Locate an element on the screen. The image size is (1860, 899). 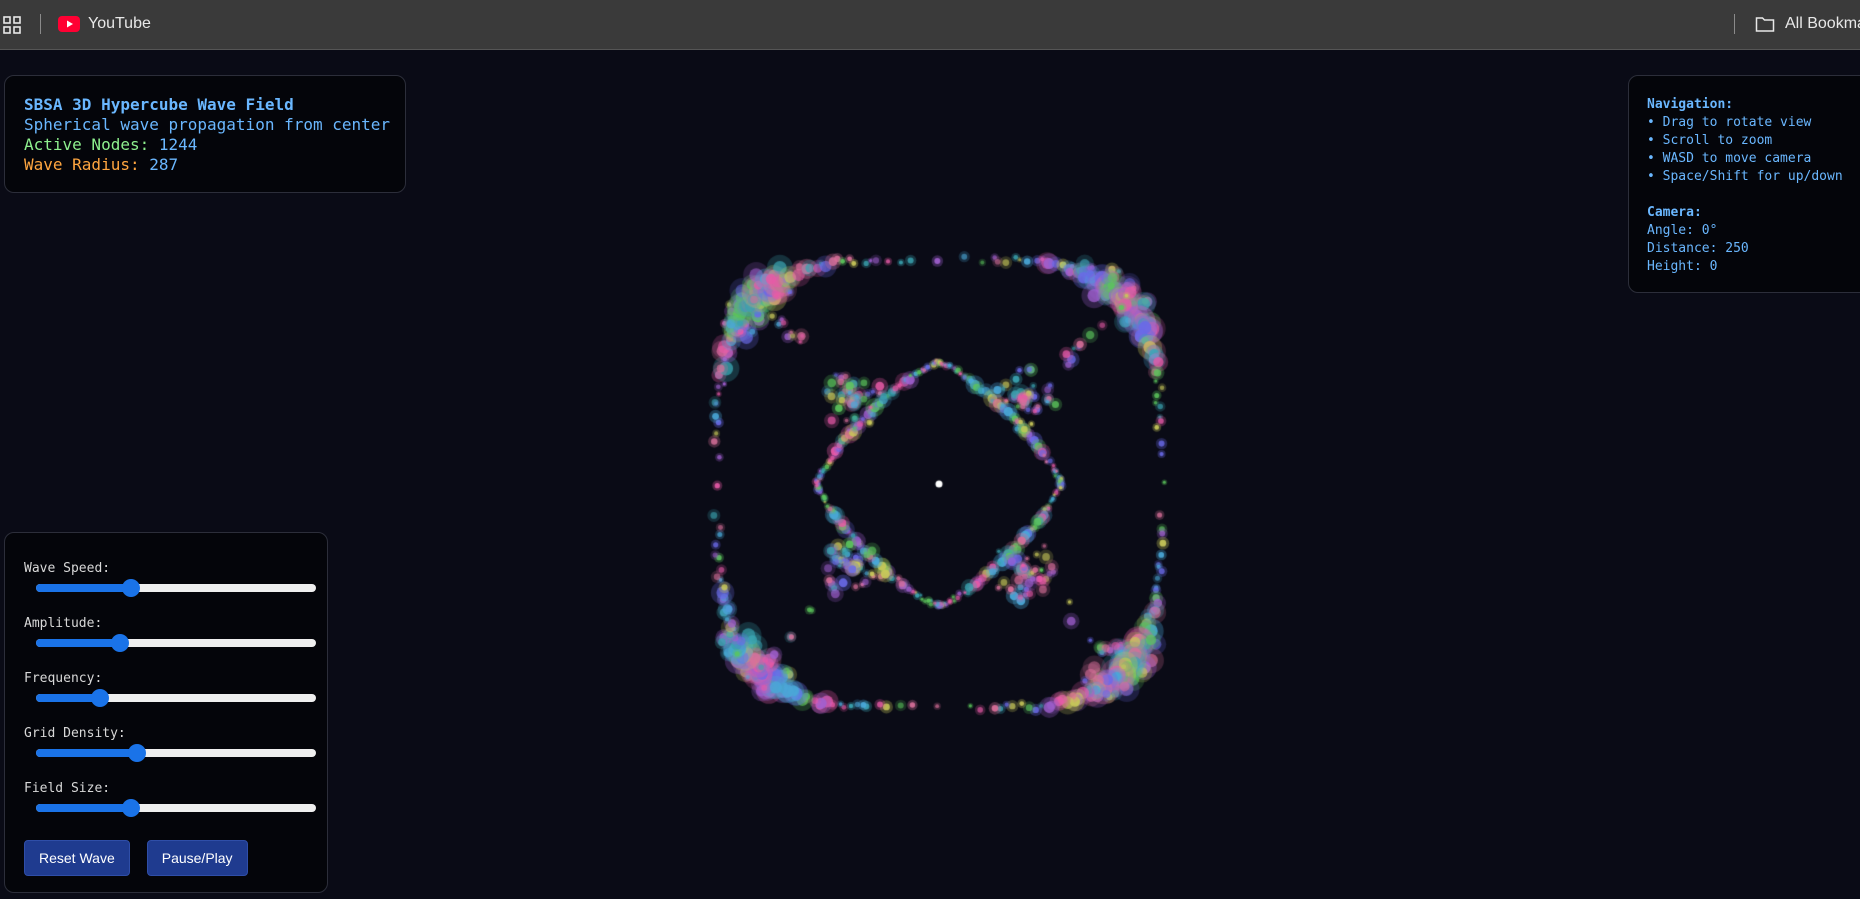
bookmark-youtube: YouTube is located at coordinates (104, 24).